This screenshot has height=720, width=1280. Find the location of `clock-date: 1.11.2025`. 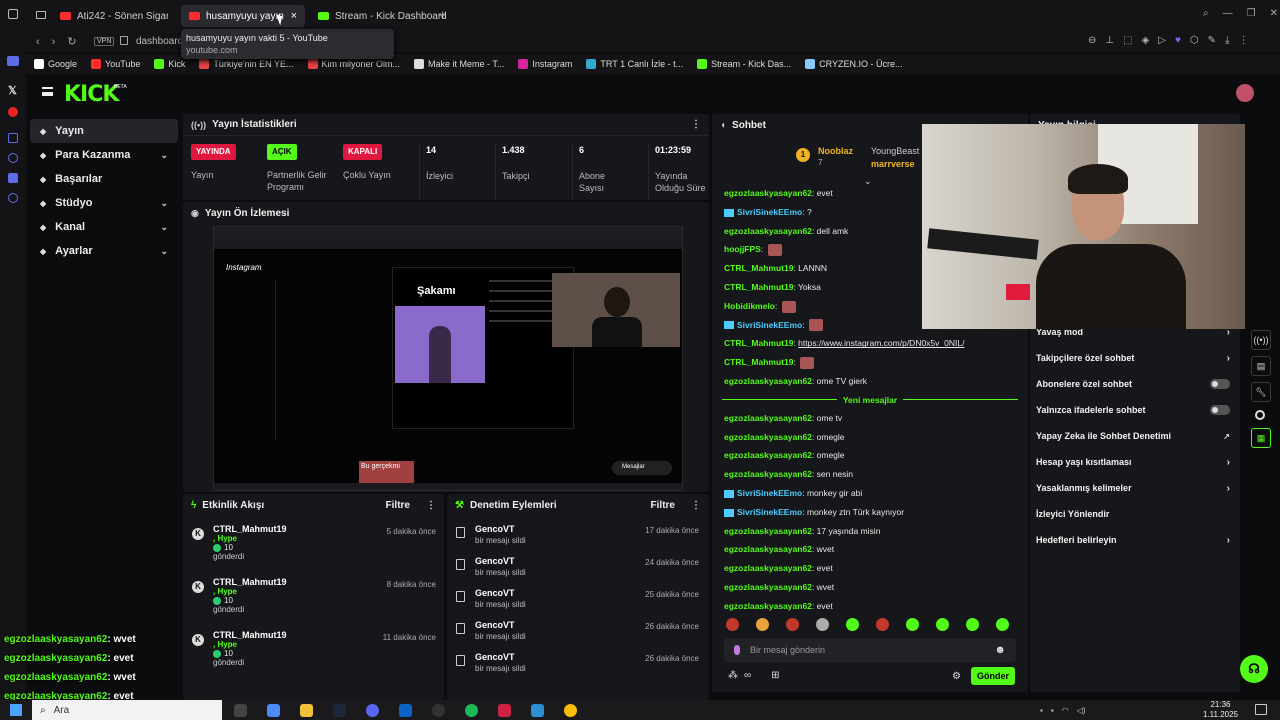

clock-date: 1.11.2025 is located at coordinates (1220, 715).